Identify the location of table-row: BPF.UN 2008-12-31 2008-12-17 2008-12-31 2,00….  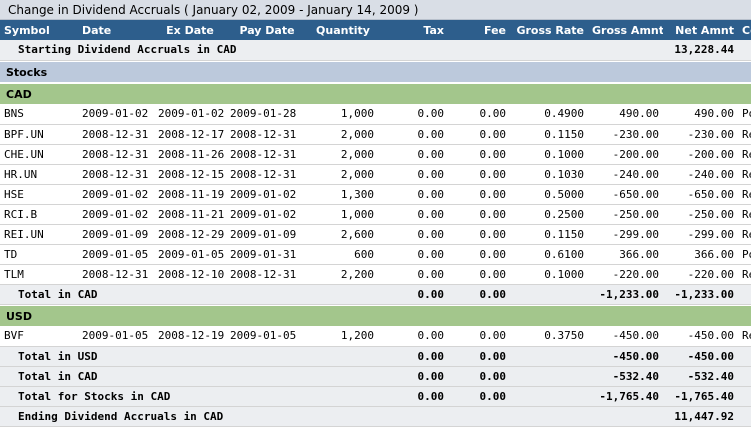
(375, 134).